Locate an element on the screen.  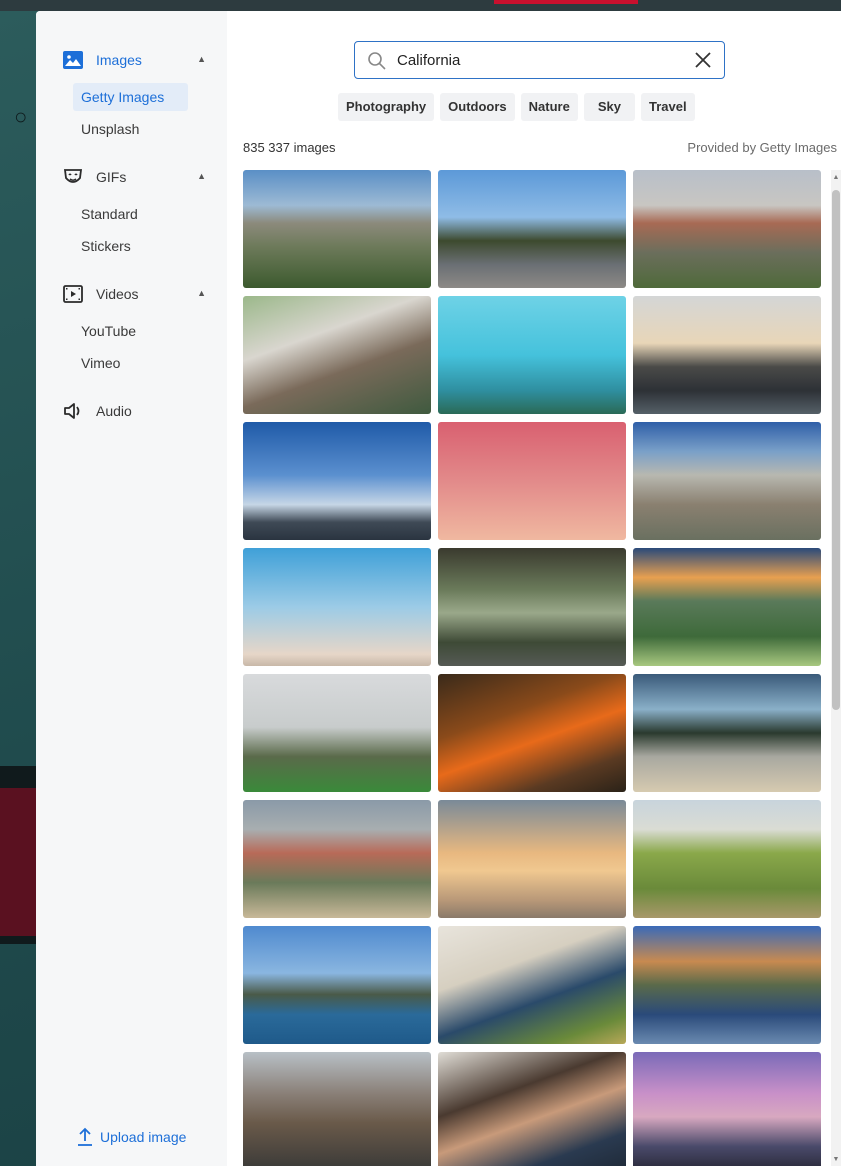
image-icon is located at coordinates (73, 60).